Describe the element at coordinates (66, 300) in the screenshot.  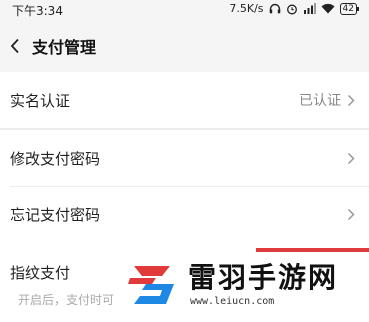
I see `fingerprint-payment-description: 开启后，支付时可` at that location.